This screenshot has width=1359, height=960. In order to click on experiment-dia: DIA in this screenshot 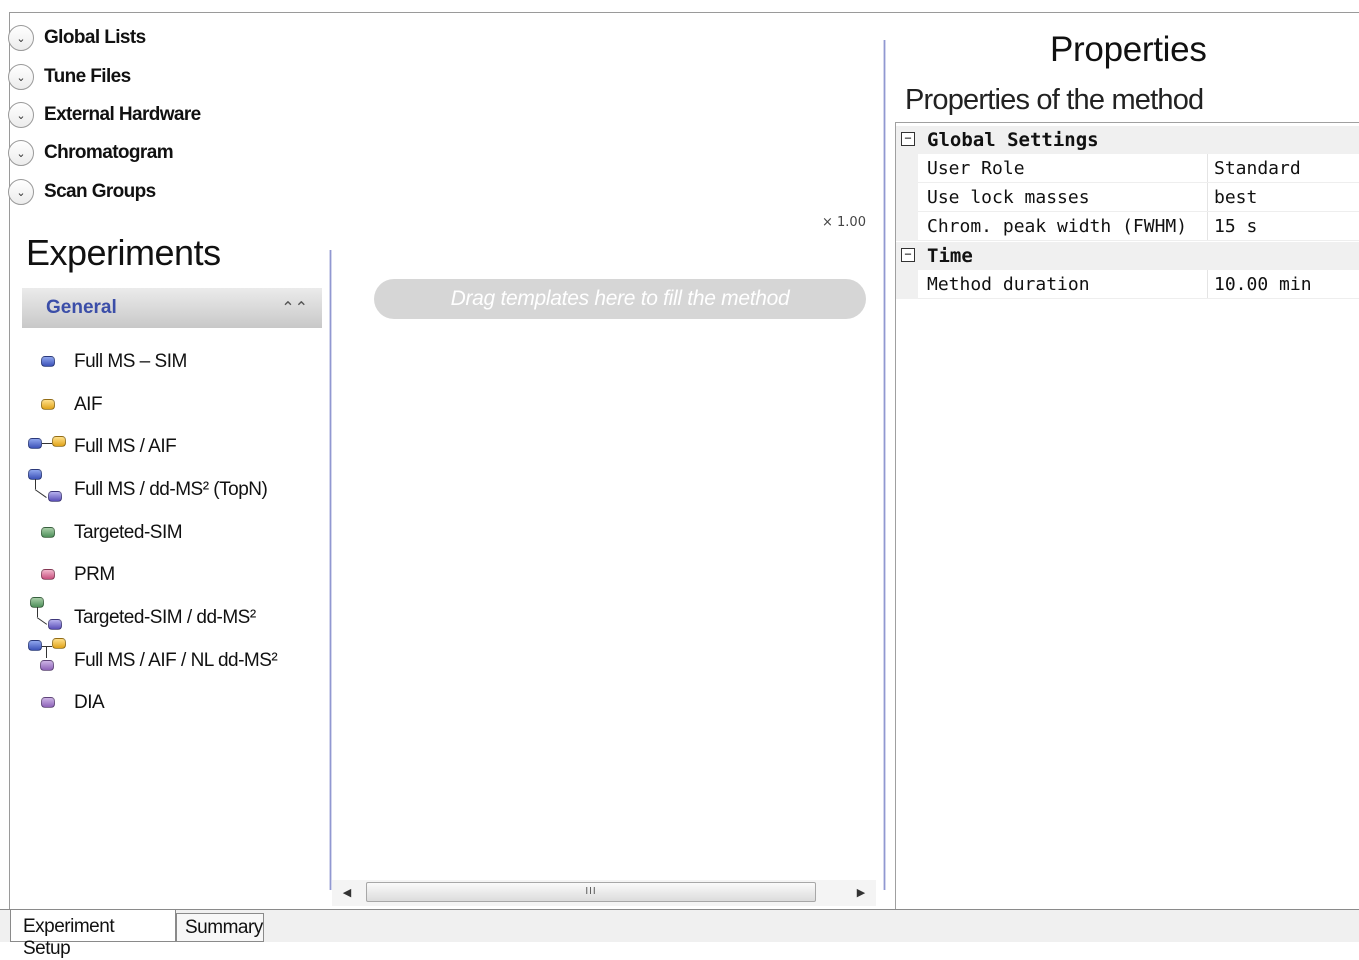, I will do `click(65, 703)`.